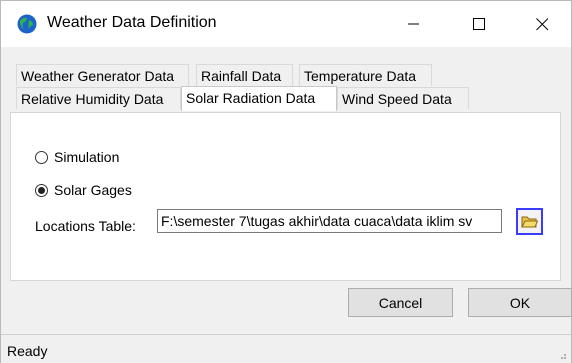  What do you see at coordinates (259, 98) in the screenshot?
I see `tab-solar-radiation-data: Solar Radiation Data` at bounding box center [259, 98].